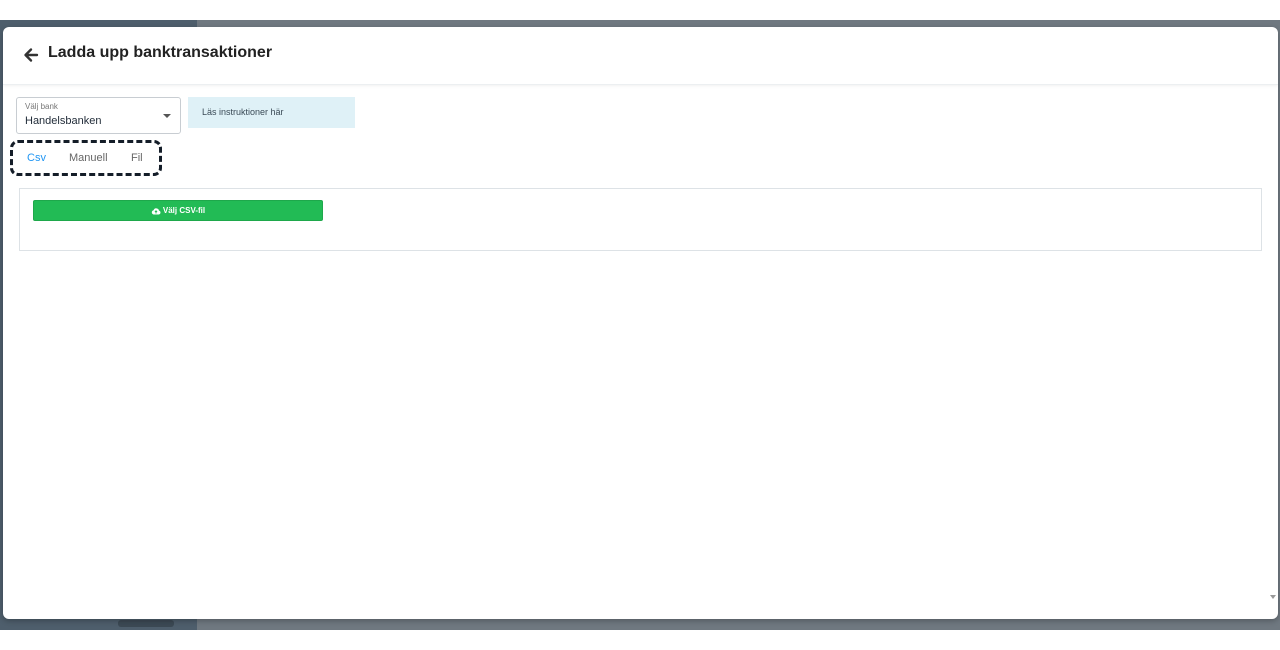 This screenshot has height=650, width=1280. I want to click on bank-select-label: Välj bank, so click(41, 106).